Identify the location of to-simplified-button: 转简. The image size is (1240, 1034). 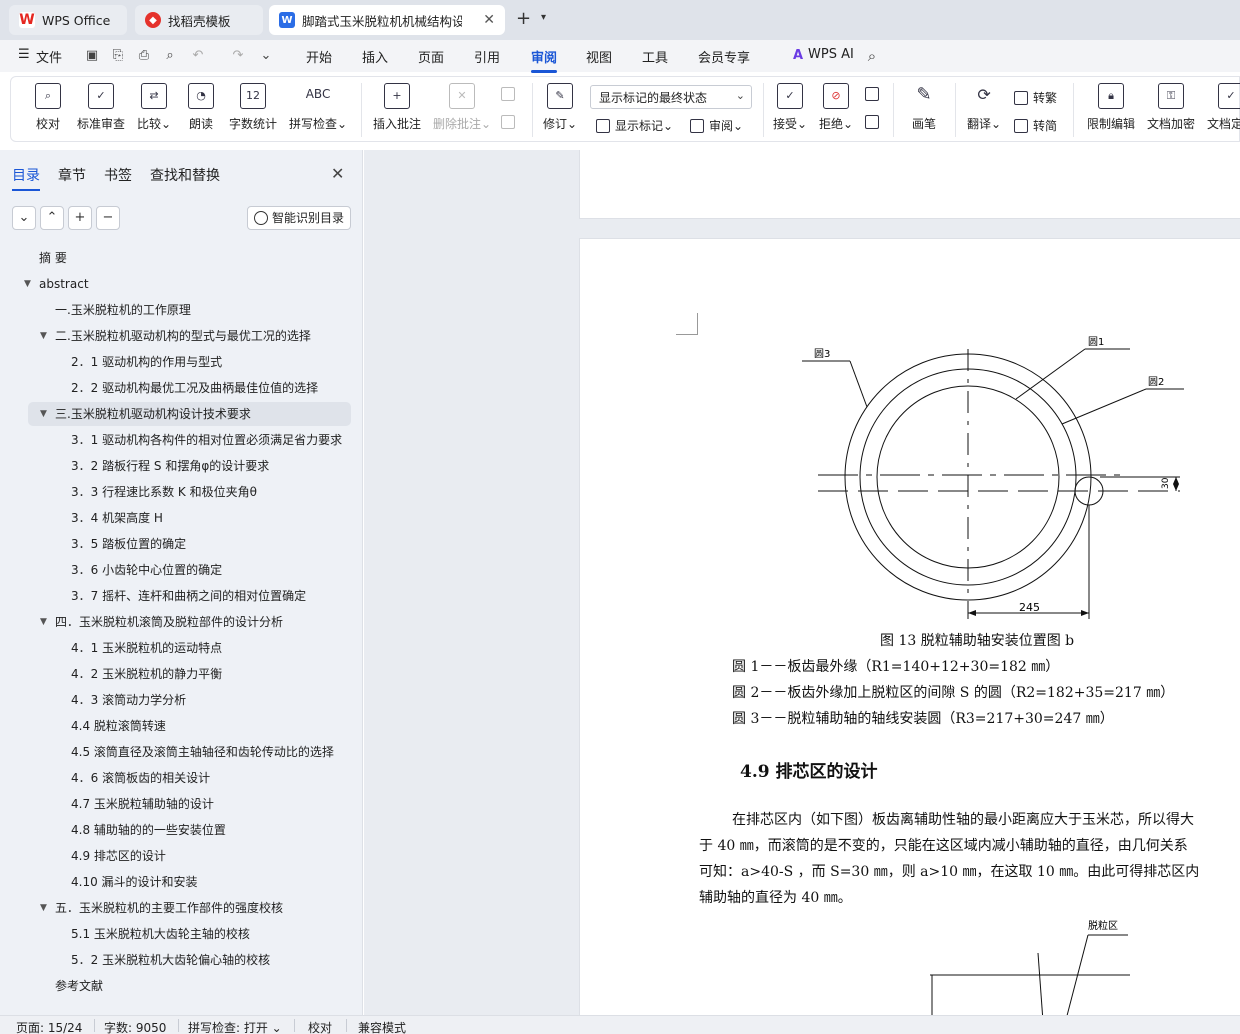
(1035, 125).